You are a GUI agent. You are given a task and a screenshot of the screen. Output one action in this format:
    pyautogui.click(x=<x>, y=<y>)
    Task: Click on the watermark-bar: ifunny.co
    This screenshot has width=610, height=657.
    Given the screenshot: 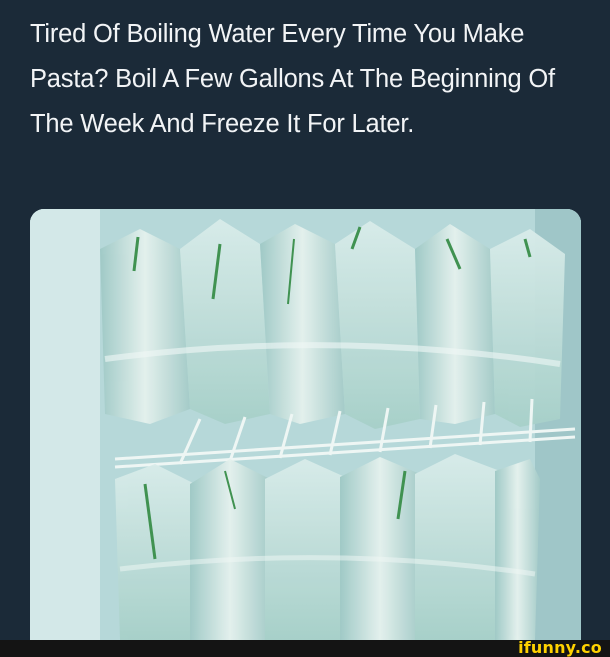 What is the action you would take?
    pyautogui.click(x=305, y=647)
    